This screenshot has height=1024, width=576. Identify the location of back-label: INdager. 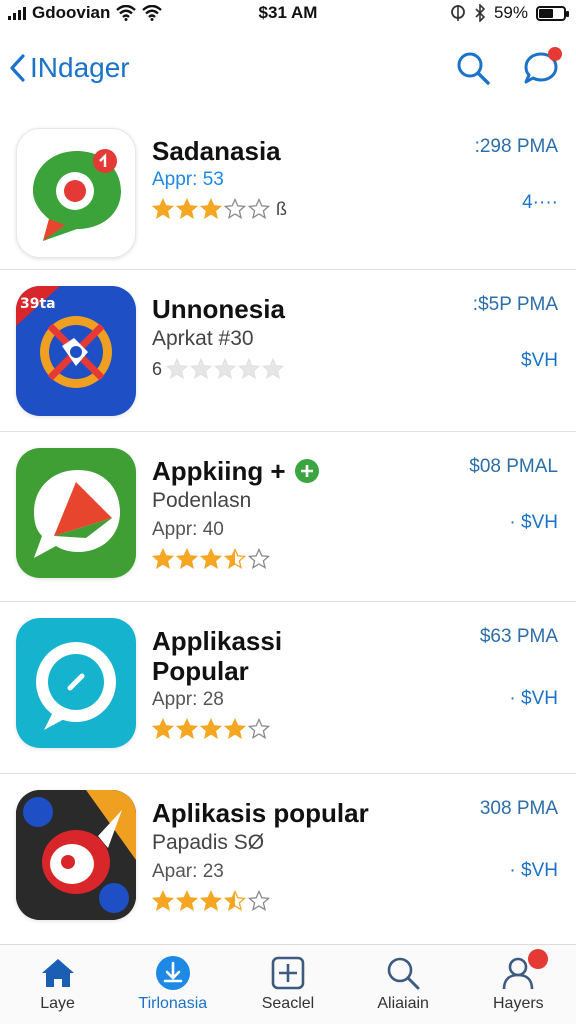
(80, 67).